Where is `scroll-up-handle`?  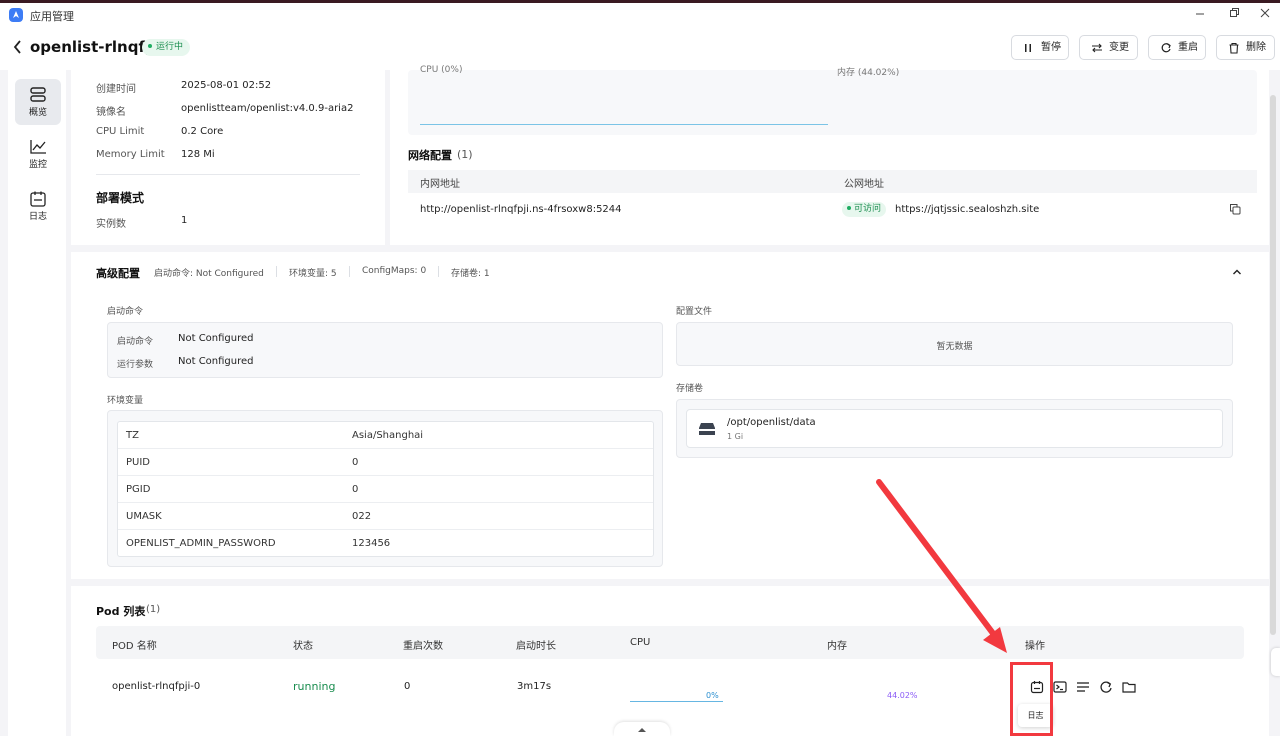 scroll-up-handle is located at coordinates (642, 729).